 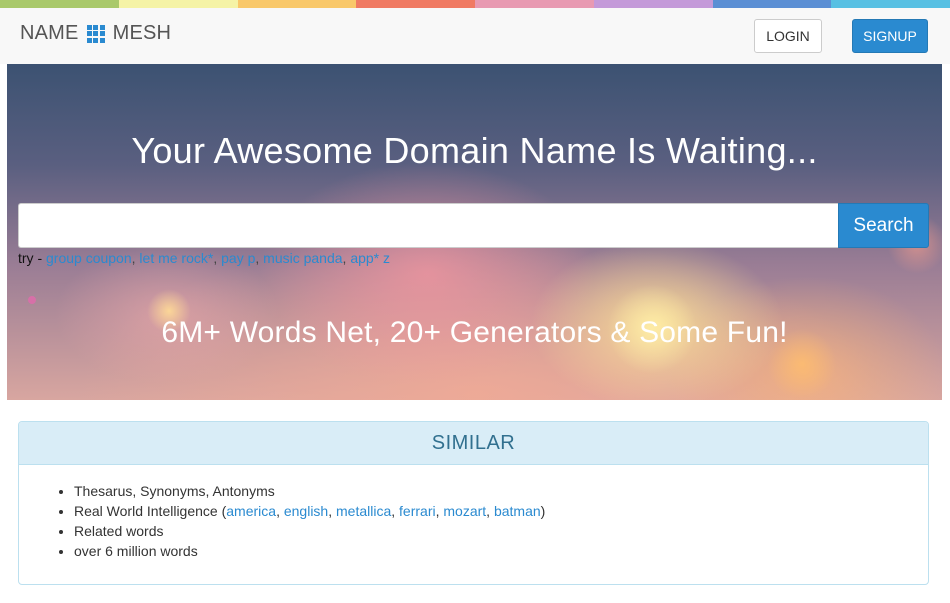 What do you see at coordinates (251, 511) in the screenshot?
I see `link-america: america` at bounding box center [251, 511].